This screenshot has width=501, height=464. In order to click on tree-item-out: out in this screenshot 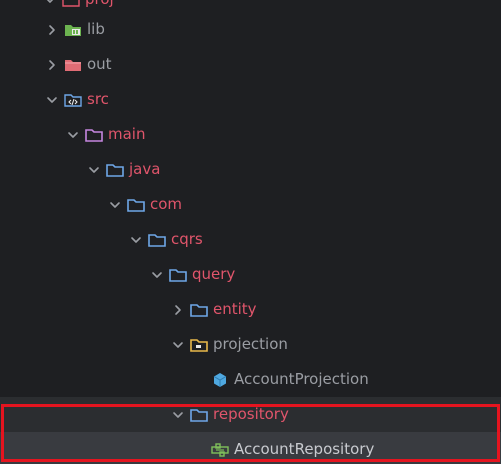, I will do `click(250, 64)`.